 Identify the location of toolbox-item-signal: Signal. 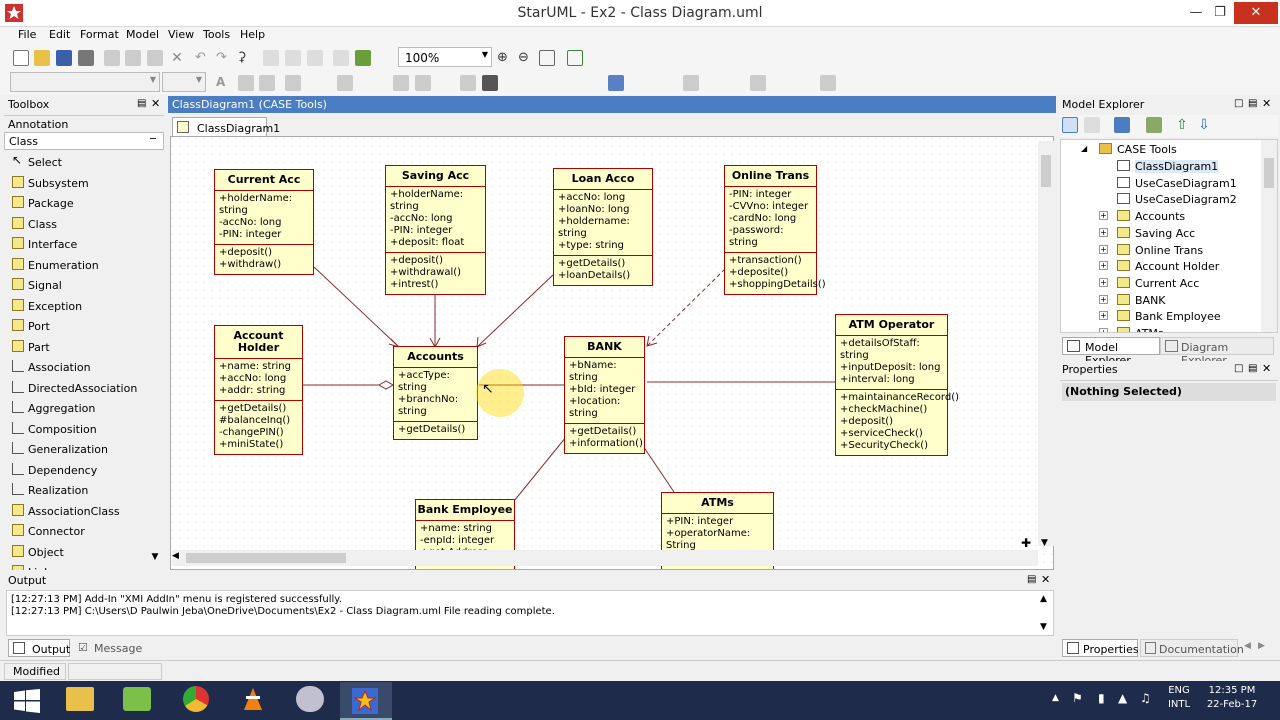
(83, 285).